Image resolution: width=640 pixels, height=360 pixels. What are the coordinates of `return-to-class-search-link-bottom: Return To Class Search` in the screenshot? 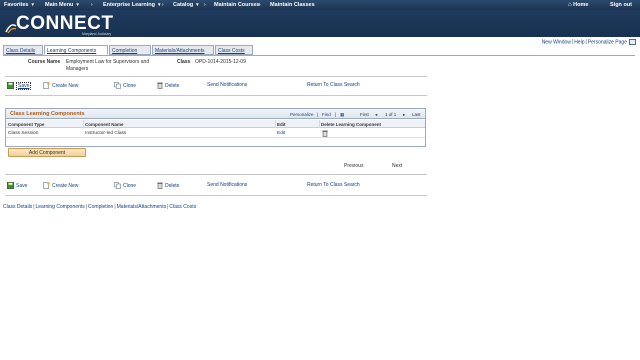 It's located at (333, 185).